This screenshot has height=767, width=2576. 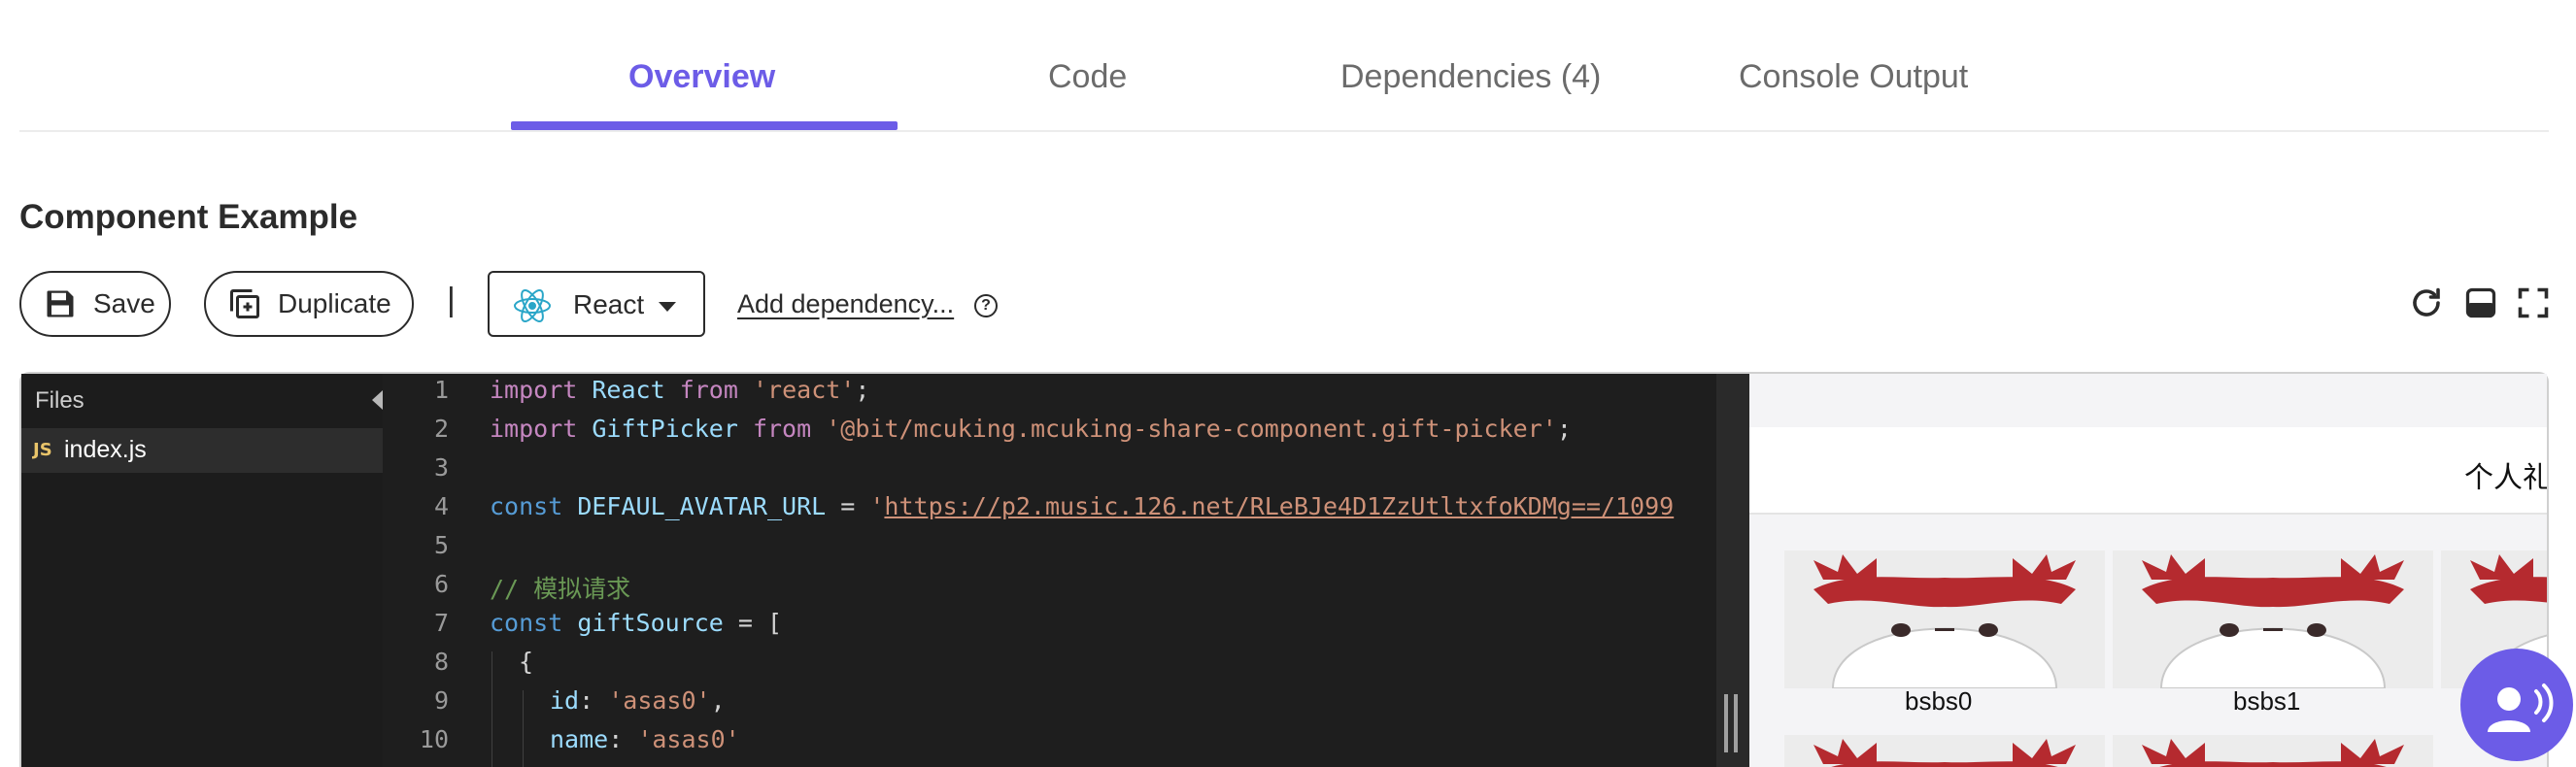 I want to click on preview-header, so click(x=2148, y=471).